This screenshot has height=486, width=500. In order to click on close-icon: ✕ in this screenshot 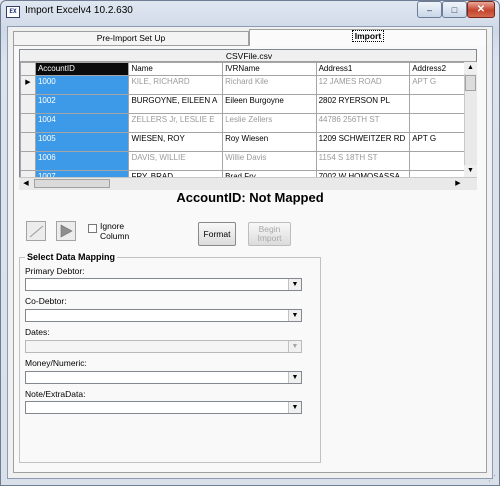, I will do `click(481, 9)`.